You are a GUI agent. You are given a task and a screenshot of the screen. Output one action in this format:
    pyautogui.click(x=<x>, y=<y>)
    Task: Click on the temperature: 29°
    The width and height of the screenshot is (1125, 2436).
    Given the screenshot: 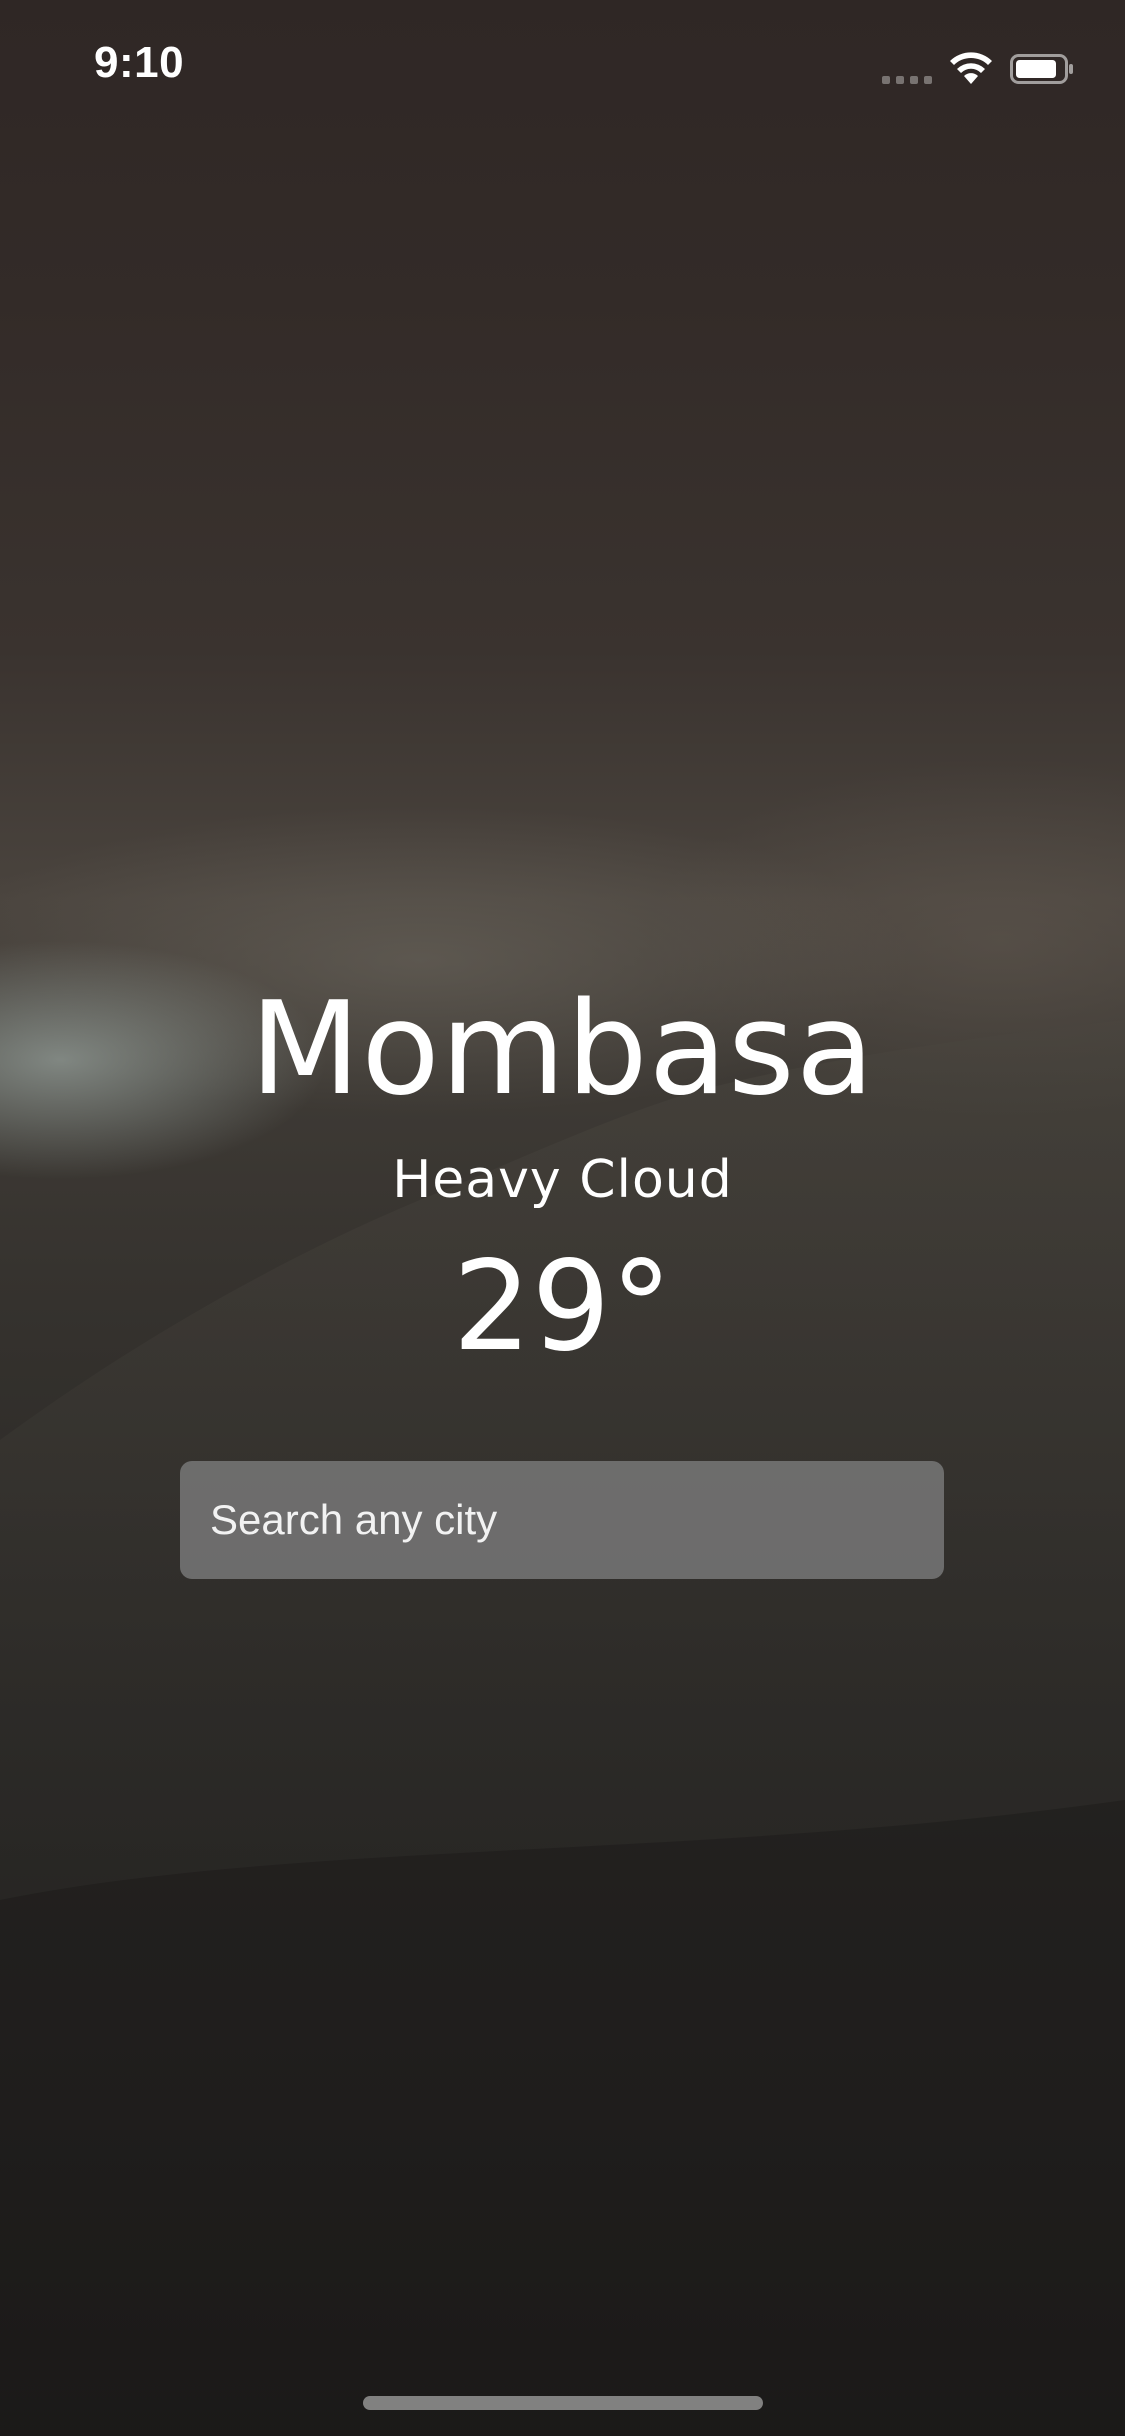 What is the action you would take?
    pyautogui.click(x=562, y=1307)
    